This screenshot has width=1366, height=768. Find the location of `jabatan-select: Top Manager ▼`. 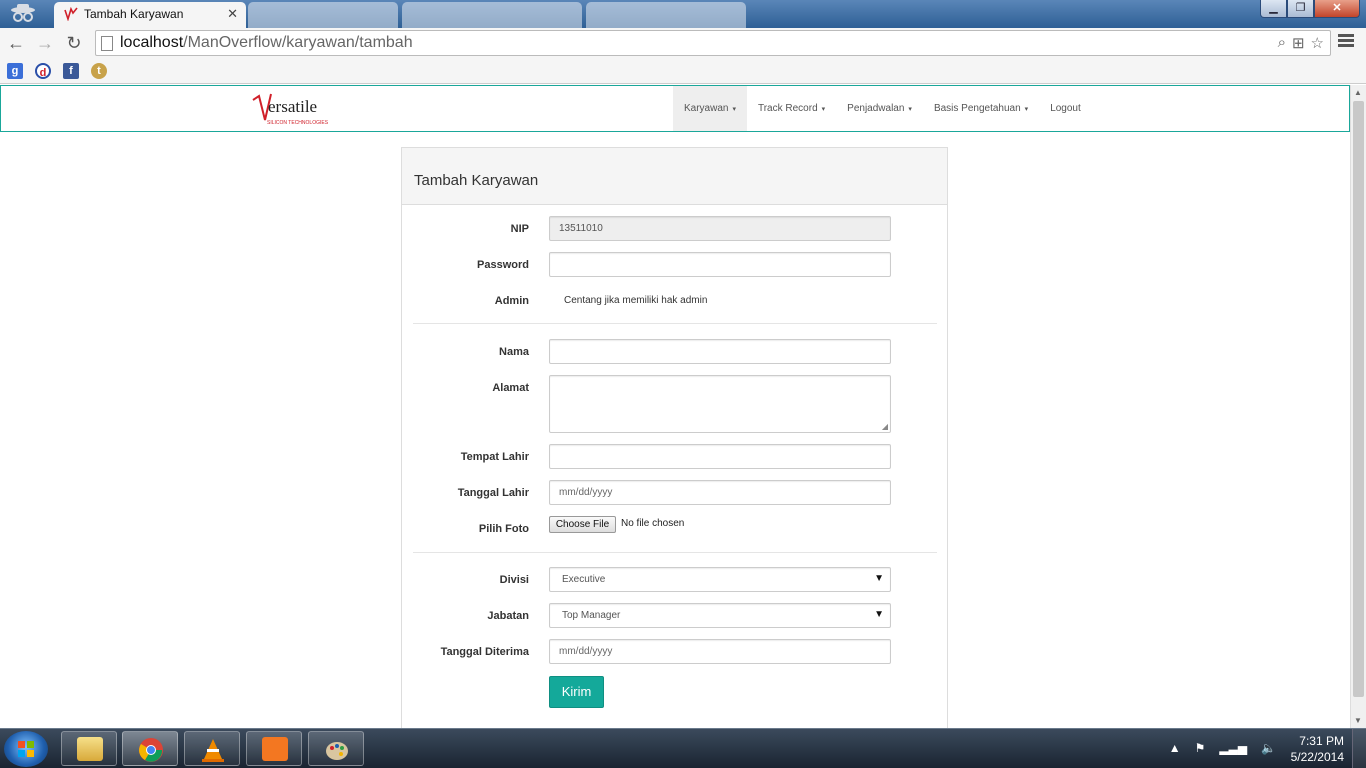

jabatan-select: Top Manager ▼ is located at coordinates (720, 615).